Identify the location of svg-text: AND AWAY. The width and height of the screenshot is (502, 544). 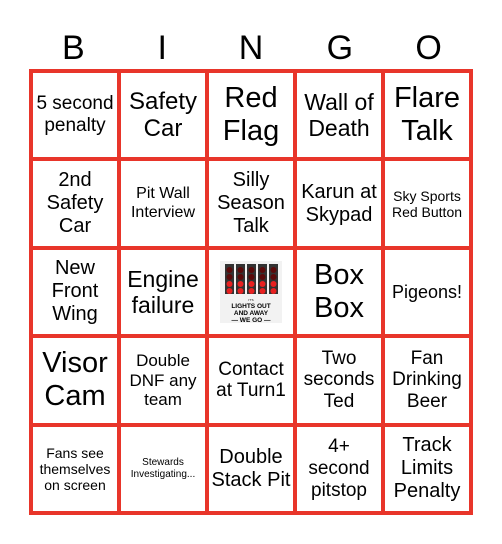
(251, 313).